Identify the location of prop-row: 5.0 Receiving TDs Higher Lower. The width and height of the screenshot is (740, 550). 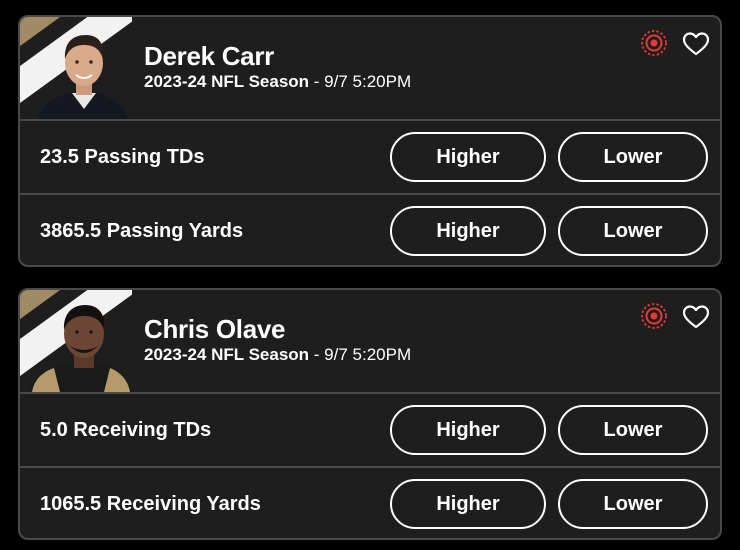
(370, 430).